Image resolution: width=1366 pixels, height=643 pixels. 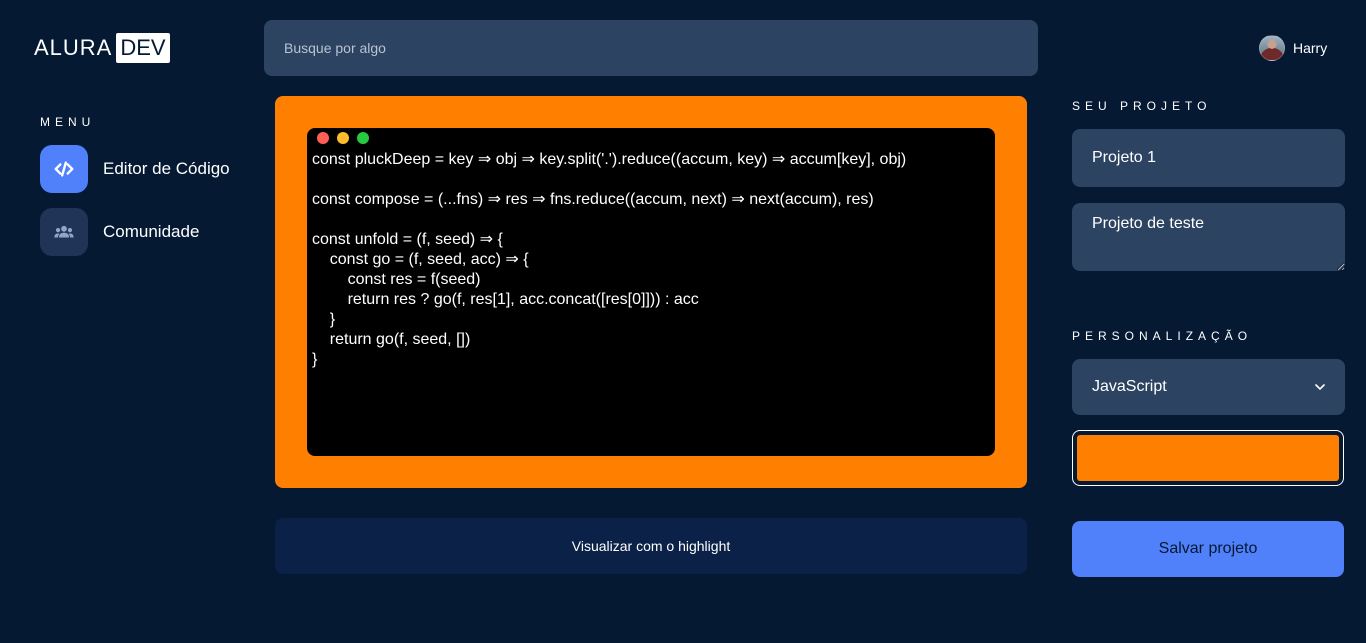 I want to click on user-profile: Harry, so click(x=1293, y=48).